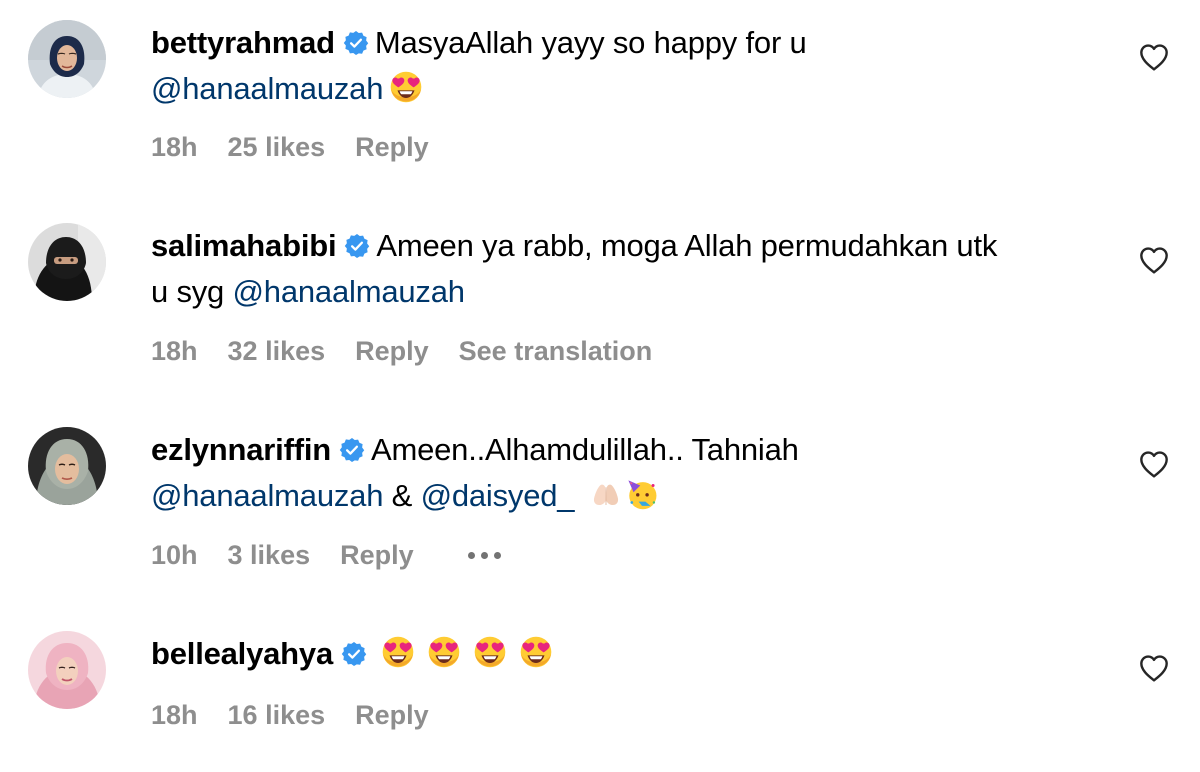  I want to click on comment-meta: 18h 32 likes Reply See translation, so click(401, 351).